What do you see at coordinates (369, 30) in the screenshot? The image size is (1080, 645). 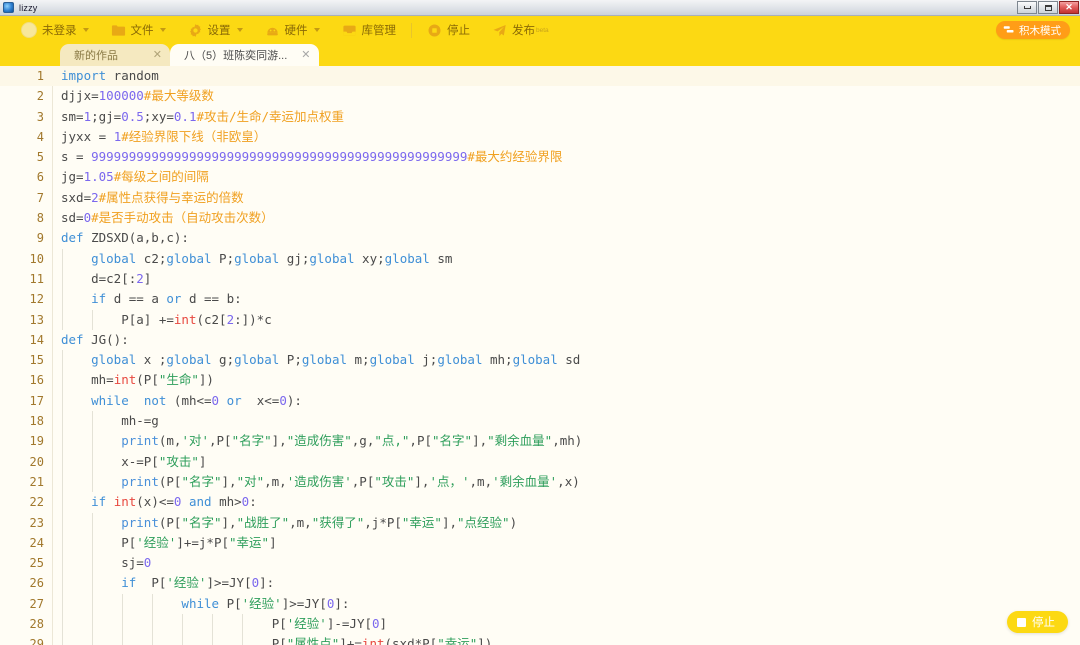 I see `toolbar-item-library-manager: 库管理` at bounding box center [369, 30].